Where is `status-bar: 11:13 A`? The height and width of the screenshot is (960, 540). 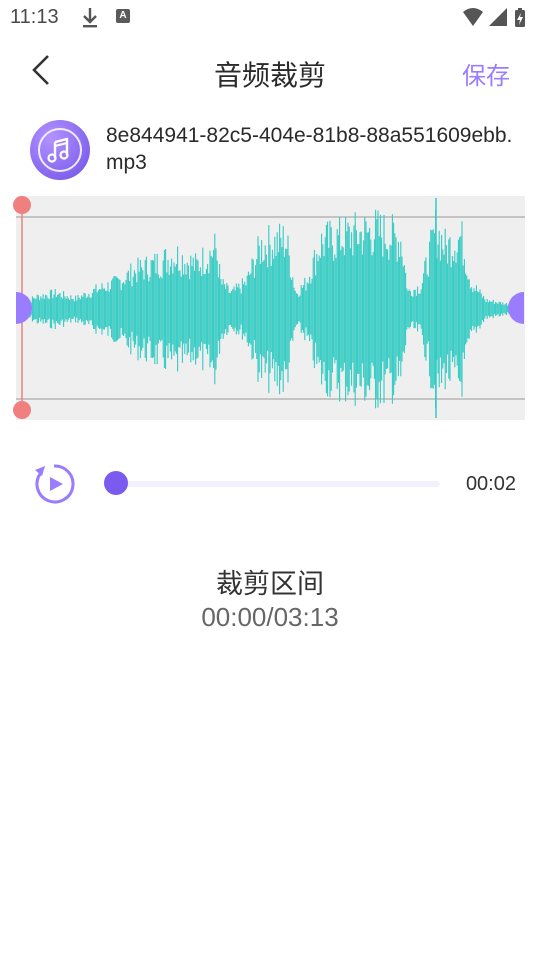
status-bar: 11:13 A is located at coordinates (270, 18).